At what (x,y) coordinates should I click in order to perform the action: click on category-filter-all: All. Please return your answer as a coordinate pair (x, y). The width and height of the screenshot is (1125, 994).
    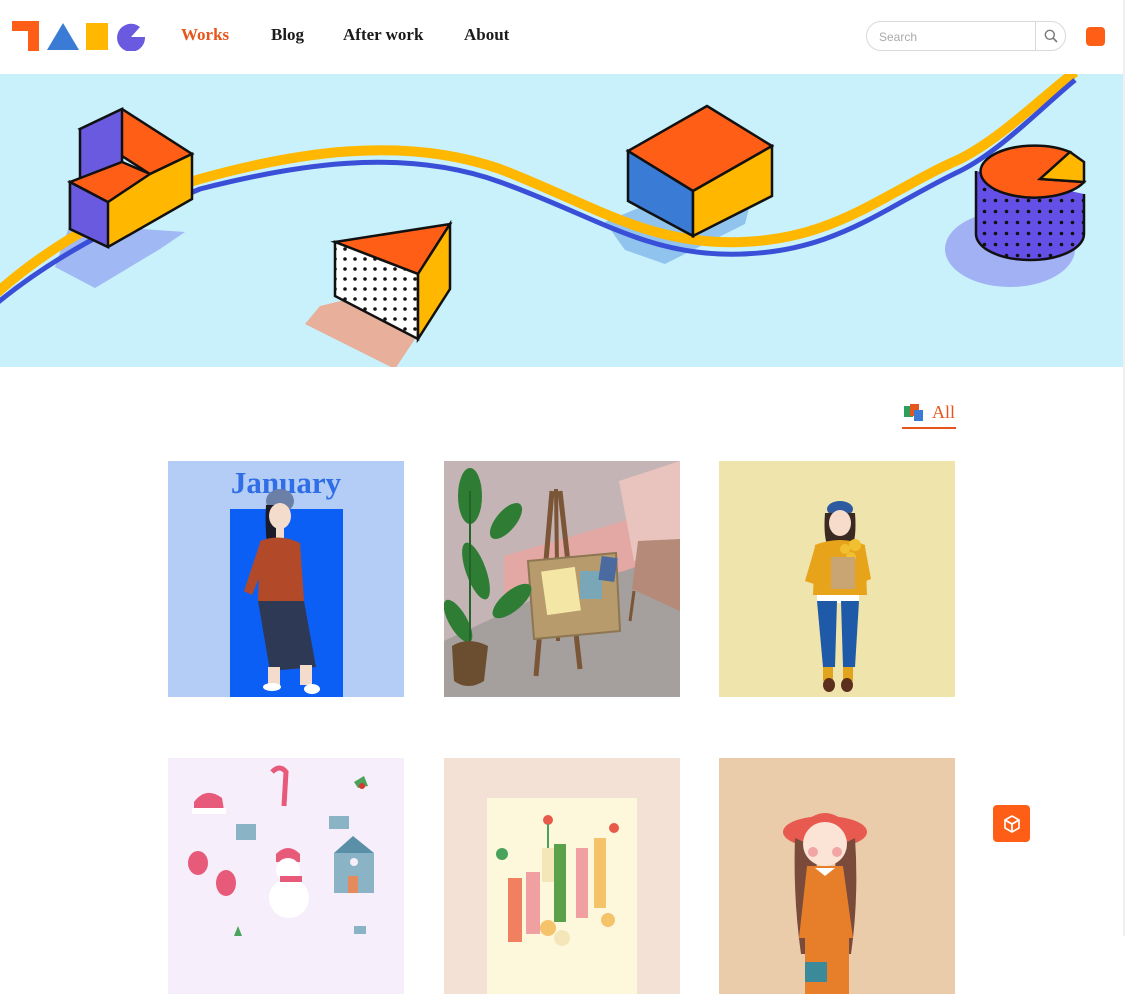
    Looking at the image, I should click on (929, 415).